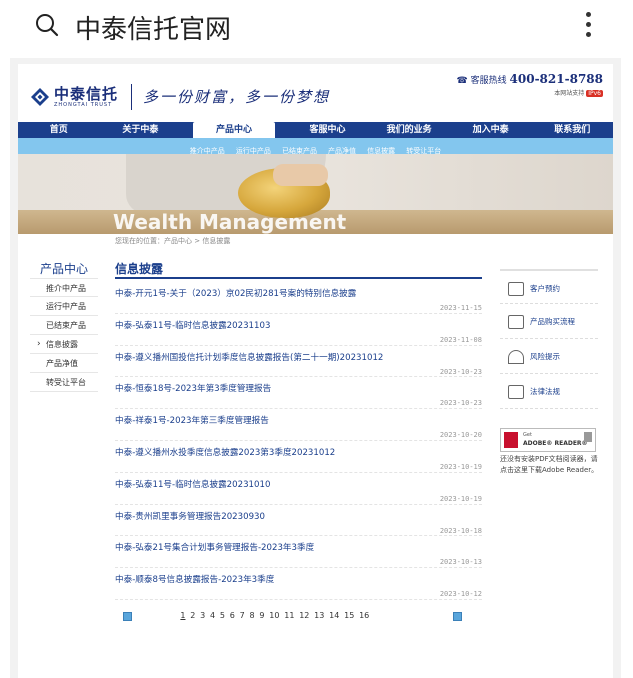  Describe the element at coordinates (64, 363) in the screenshot. I see `sidebar-item: 产品净值` at that location.